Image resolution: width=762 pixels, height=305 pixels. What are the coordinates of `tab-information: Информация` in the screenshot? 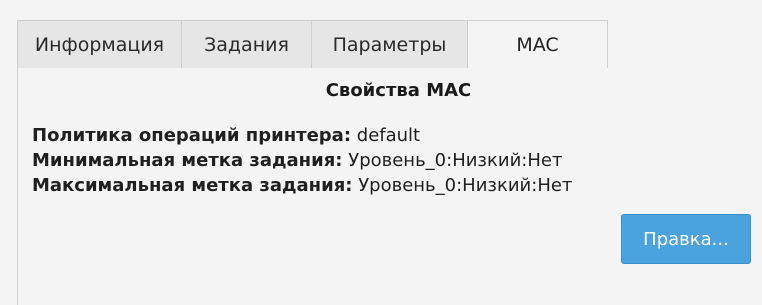 It's located at (99, 44).